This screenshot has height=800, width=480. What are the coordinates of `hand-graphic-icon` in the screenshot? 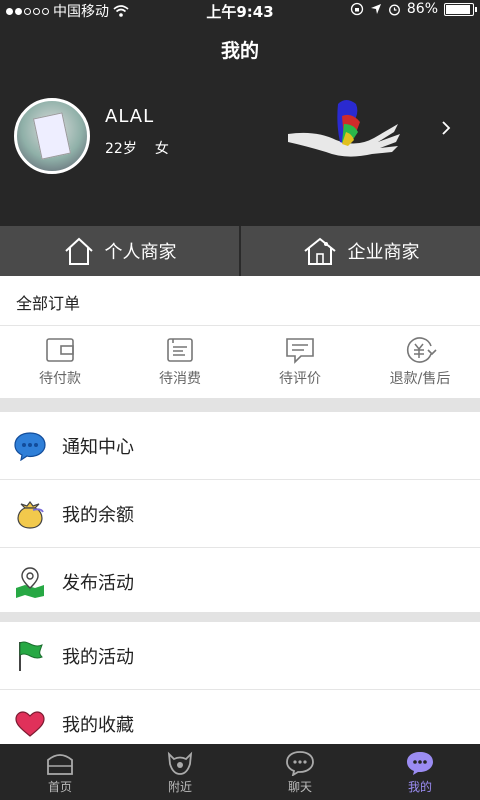 It's located at (344, 128).